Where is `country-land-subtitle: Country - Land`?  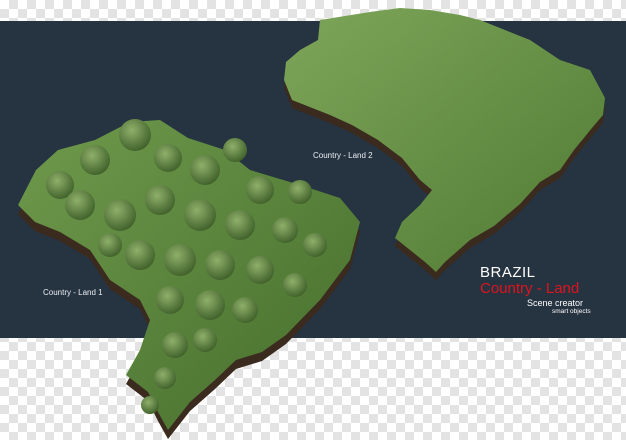 country-land-subtitle: Country - Land is located at coordinates (530, 288).